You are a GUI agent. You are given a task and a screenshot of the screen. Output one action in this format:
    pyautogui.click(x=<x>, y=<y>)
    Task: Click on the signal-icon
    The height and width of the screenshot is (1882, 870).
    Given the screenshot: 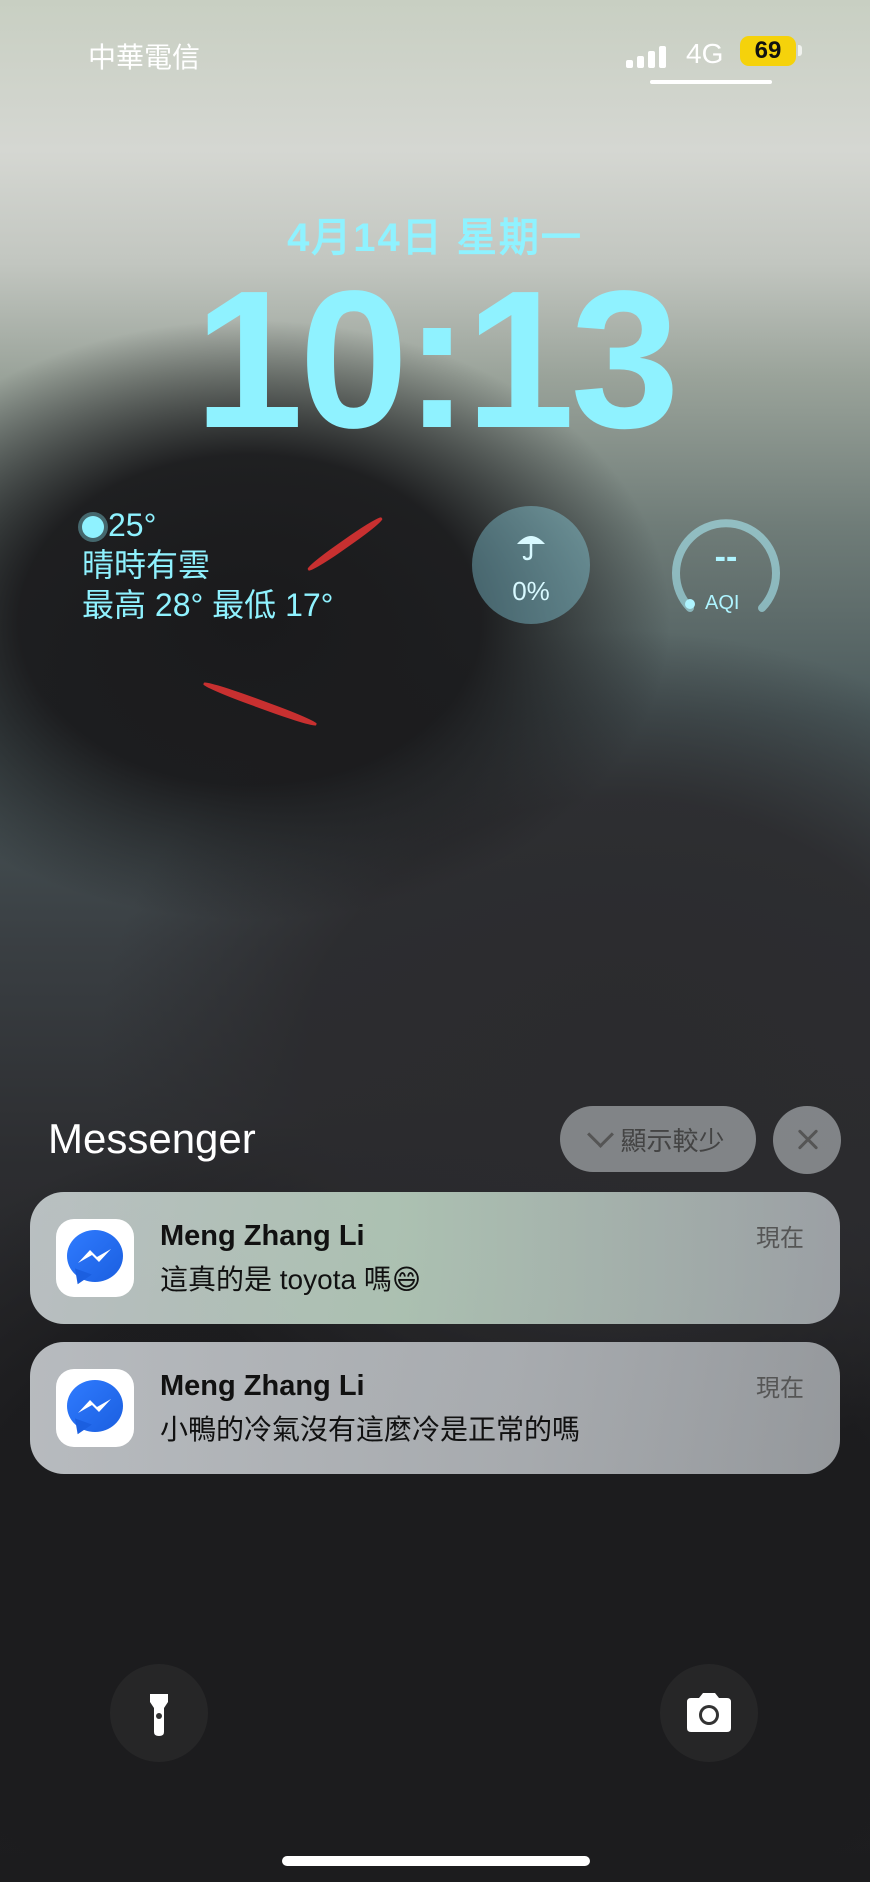 What is the action you would take?
    pyautogui.click(x=646, y=56)
    